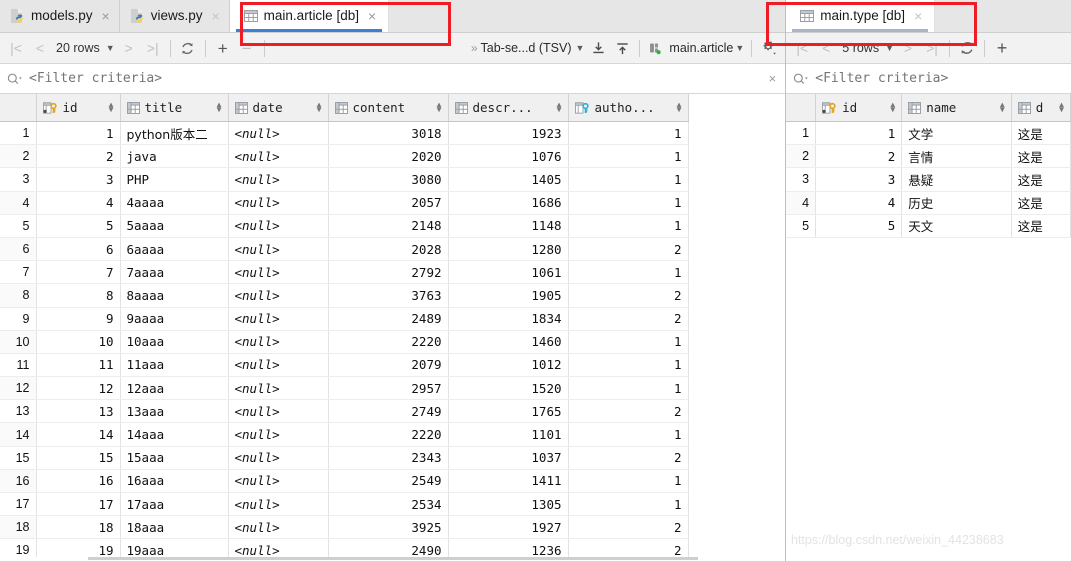 This screenshot has width=1071, height=561. I want to click on column-header-date: date ▲ ▼, so click(278, 108).